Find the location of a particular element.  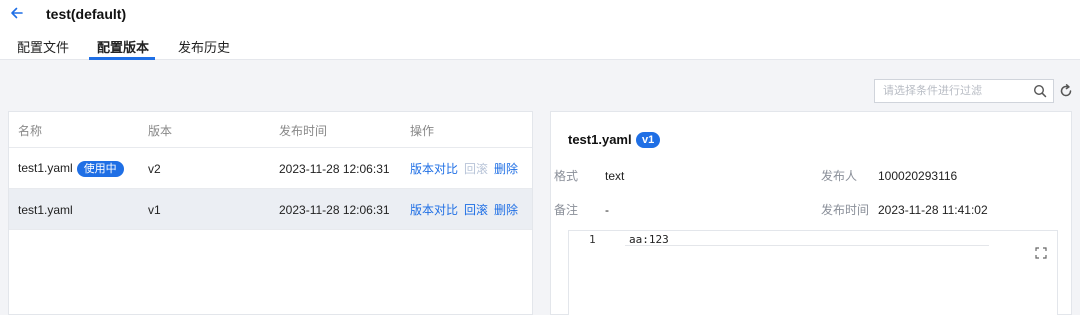

version-cell: v2 is located at coordinates (154, 169).